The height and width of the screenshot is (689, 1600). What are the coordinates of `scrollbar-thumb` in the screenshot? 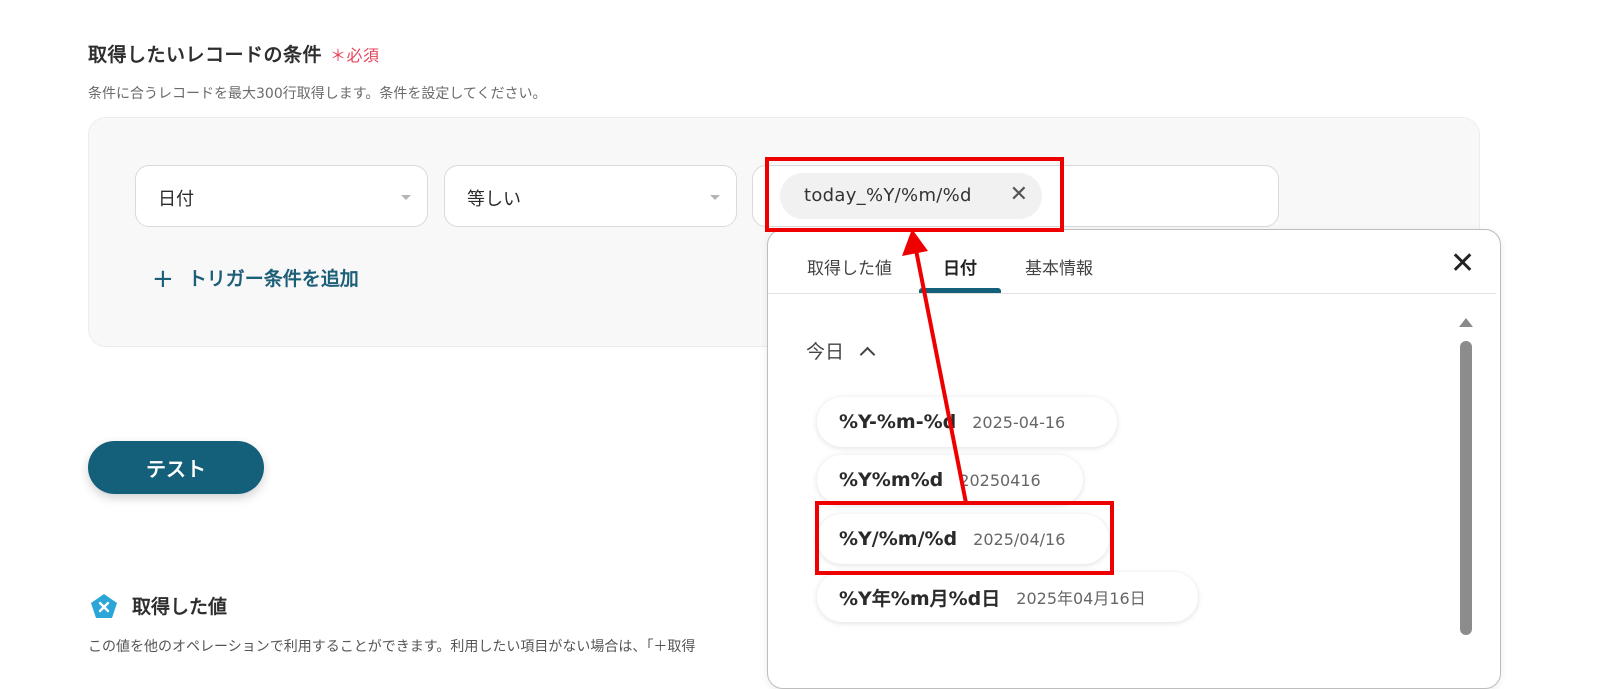 It's located at (1466, 488).